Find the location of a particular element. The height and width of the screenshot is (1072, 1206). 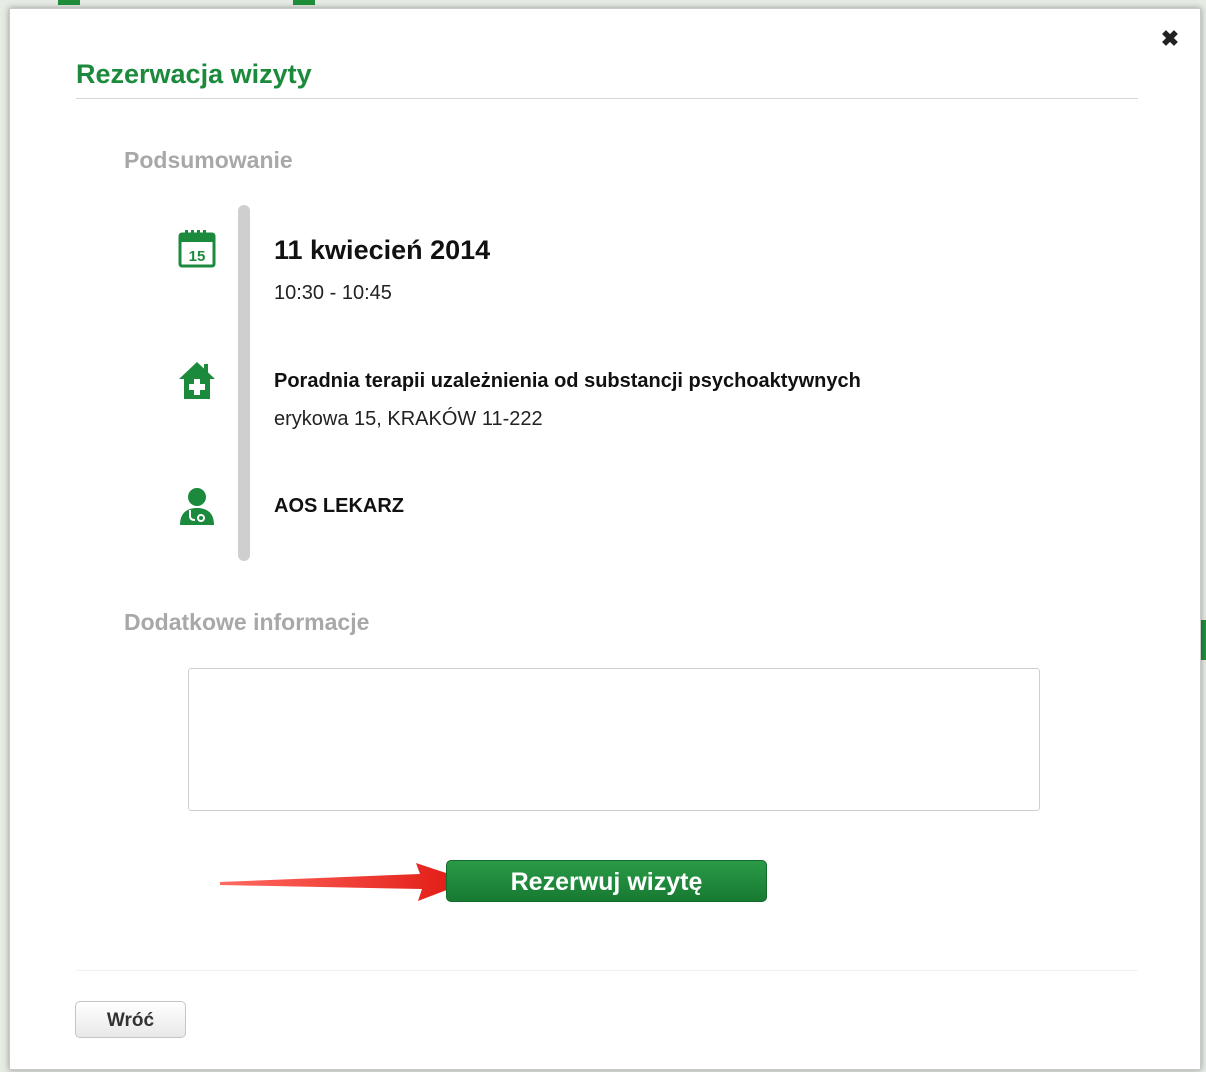

annotation-arrow-icon is located at coordinates (345, 882).